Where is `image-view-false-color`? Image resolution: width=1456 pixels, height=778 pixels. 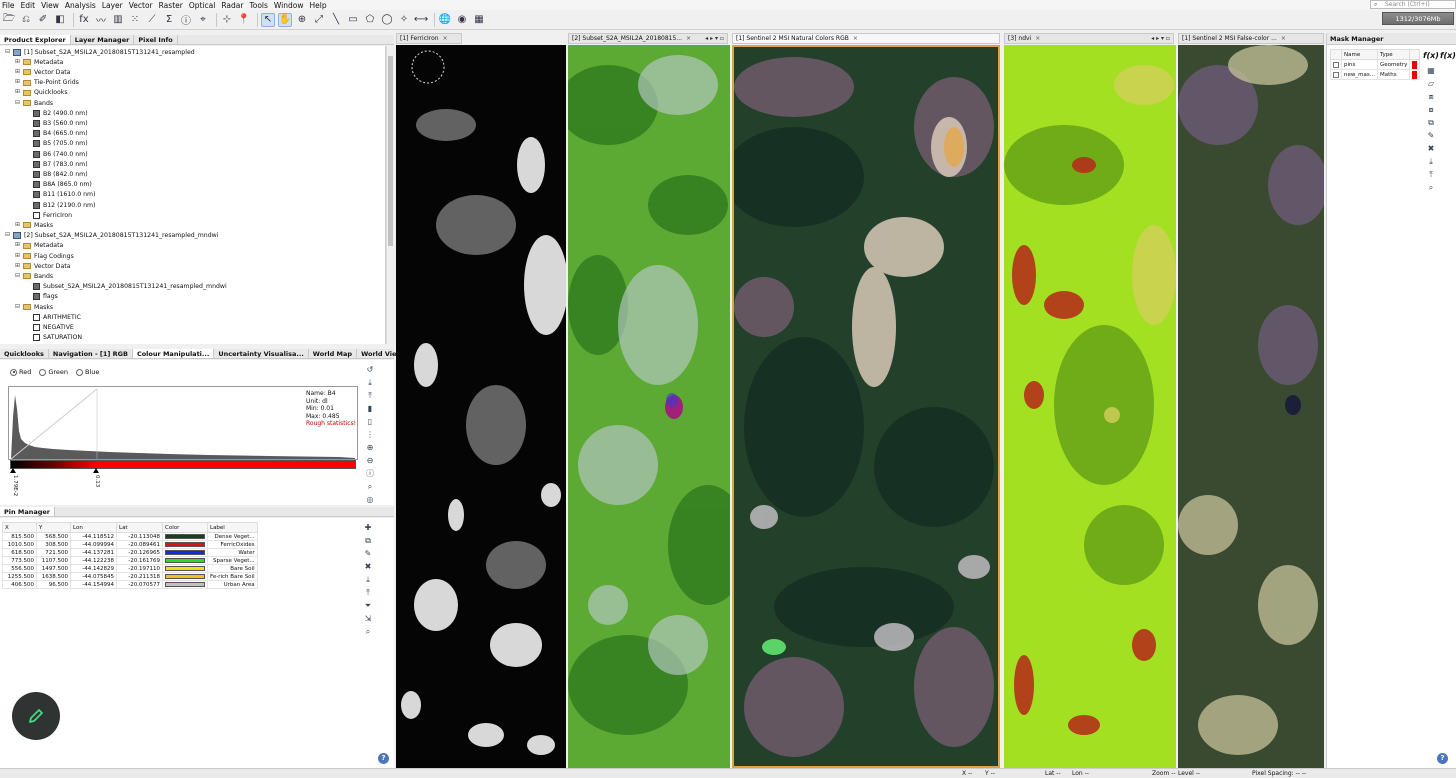 image-view-false-color is located at coordinates (1251, 406).